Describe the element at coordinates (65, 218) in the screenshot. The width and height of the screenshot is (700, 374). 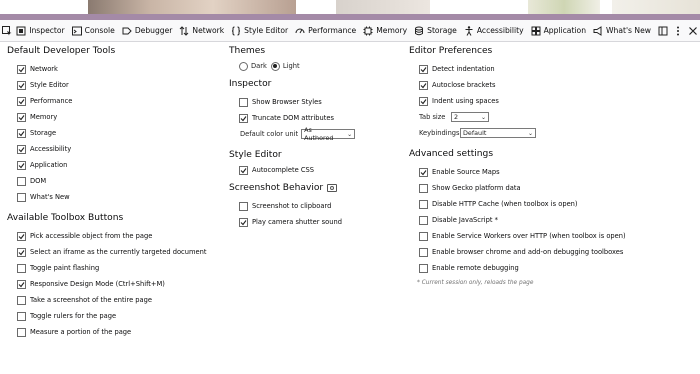
I see `section-title: Available Toolbox Buttons` at that location.